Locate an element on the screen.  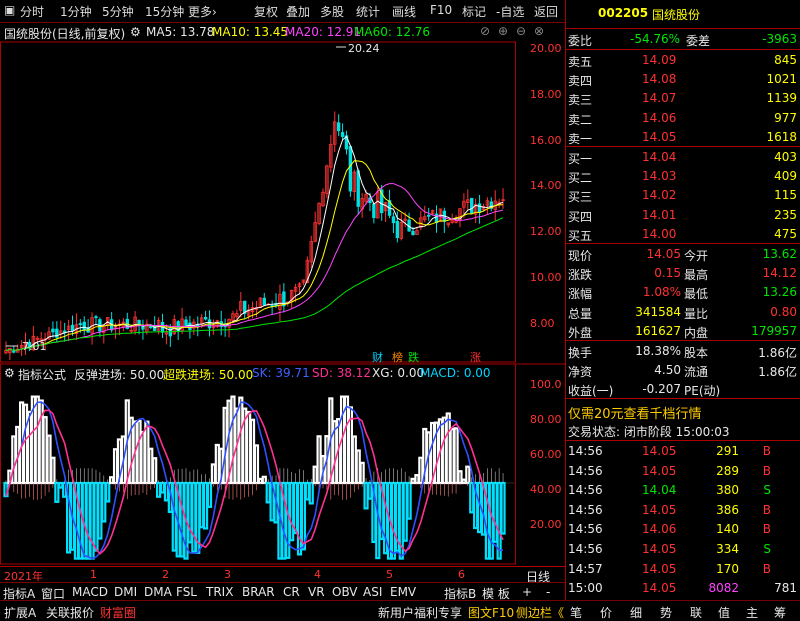
bid-volume: 235 is located at coordinates (785, 214).